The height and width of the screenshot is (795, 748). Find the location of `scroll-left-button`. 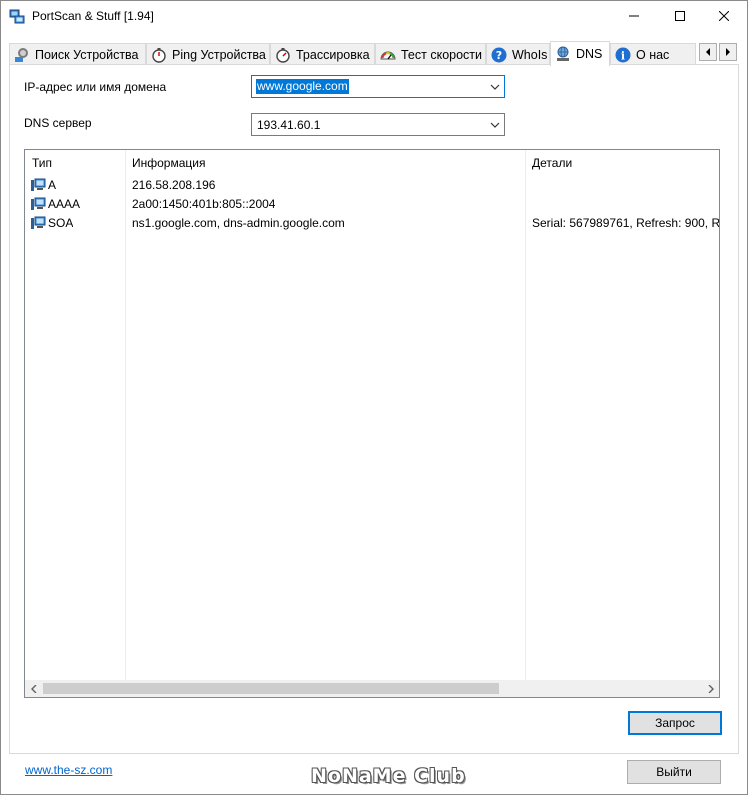

scroll-left-button is located at coordinates (33, 688).